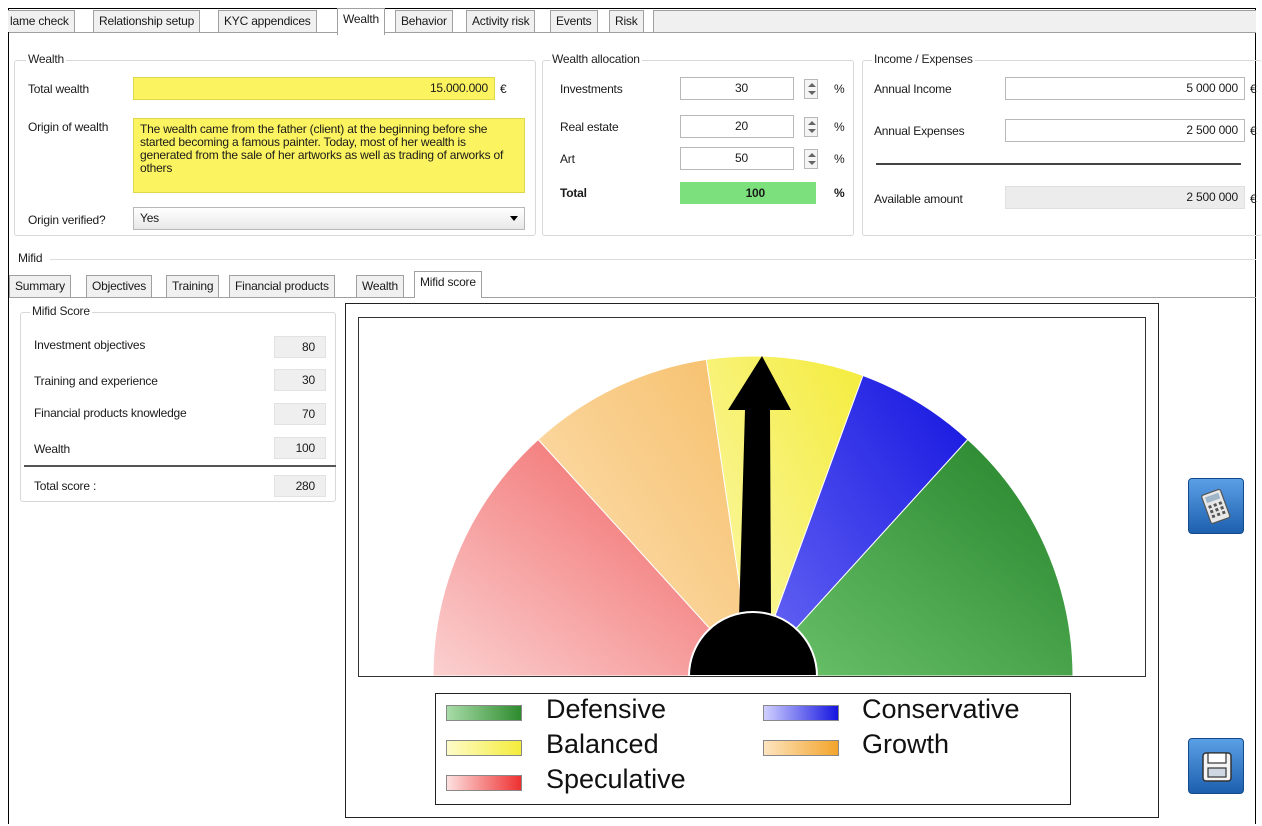 Image resolution: width=1262 pixels, height=826 pixels. What do you see at coordinates (149, 218) in the screenshot?
I see `origin-verified-value: Yes` at bounding box center [149, 218].